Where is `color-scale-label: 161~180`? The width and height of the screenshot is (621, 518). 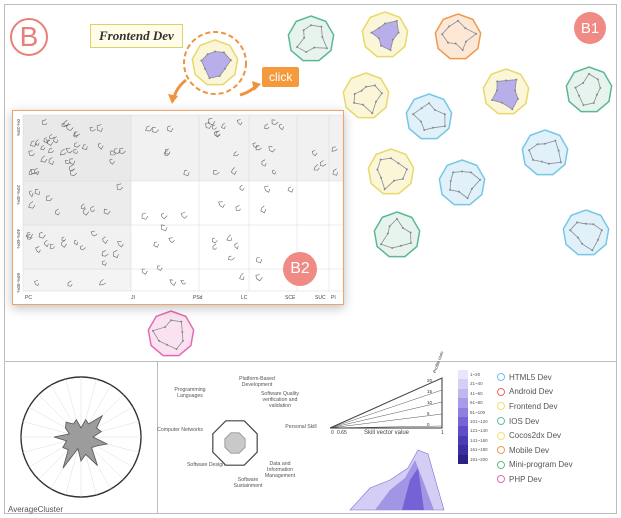
color-scale-label: 161~180 is located at coordinates (479, 450).